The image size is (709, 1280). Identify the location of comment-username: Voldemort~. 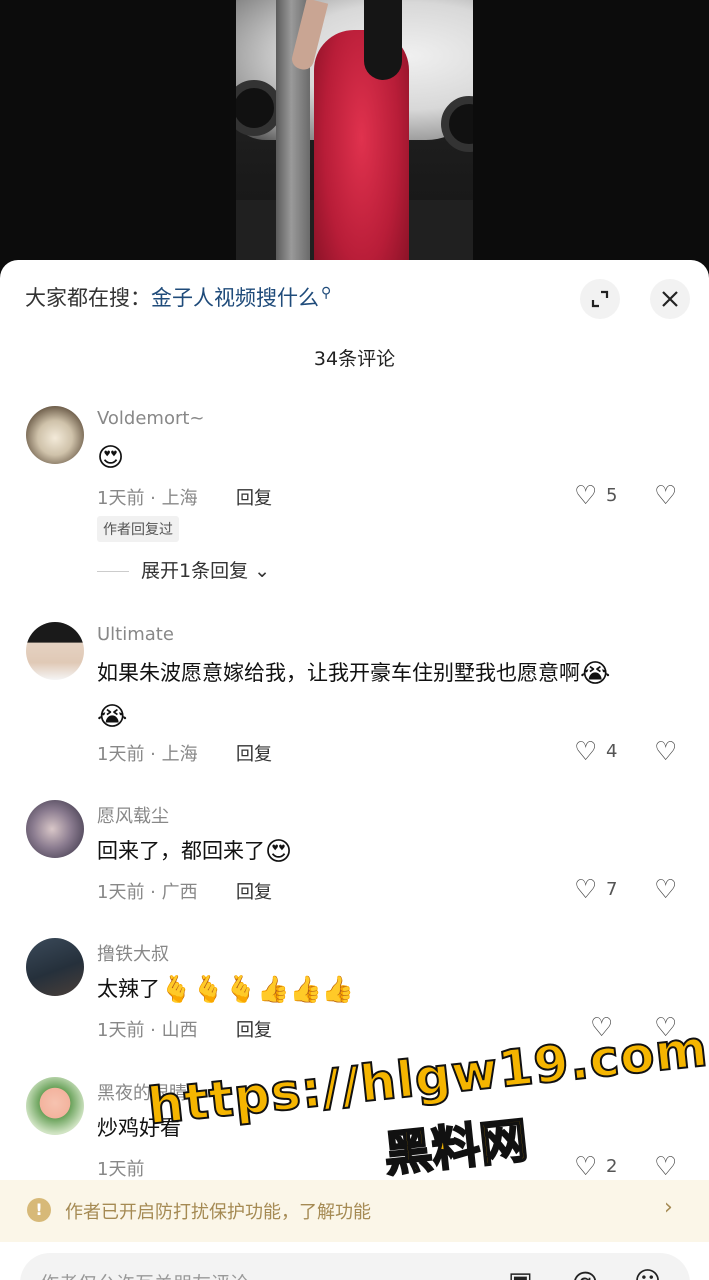
(151, 418).